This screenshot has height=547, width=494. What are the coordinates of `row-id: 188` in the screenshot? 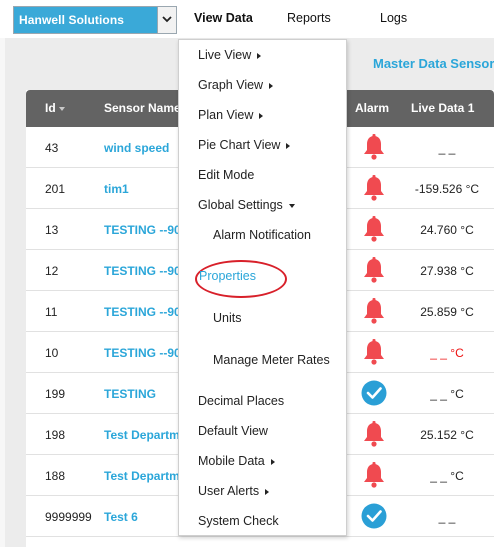 It's located at (55, 476).